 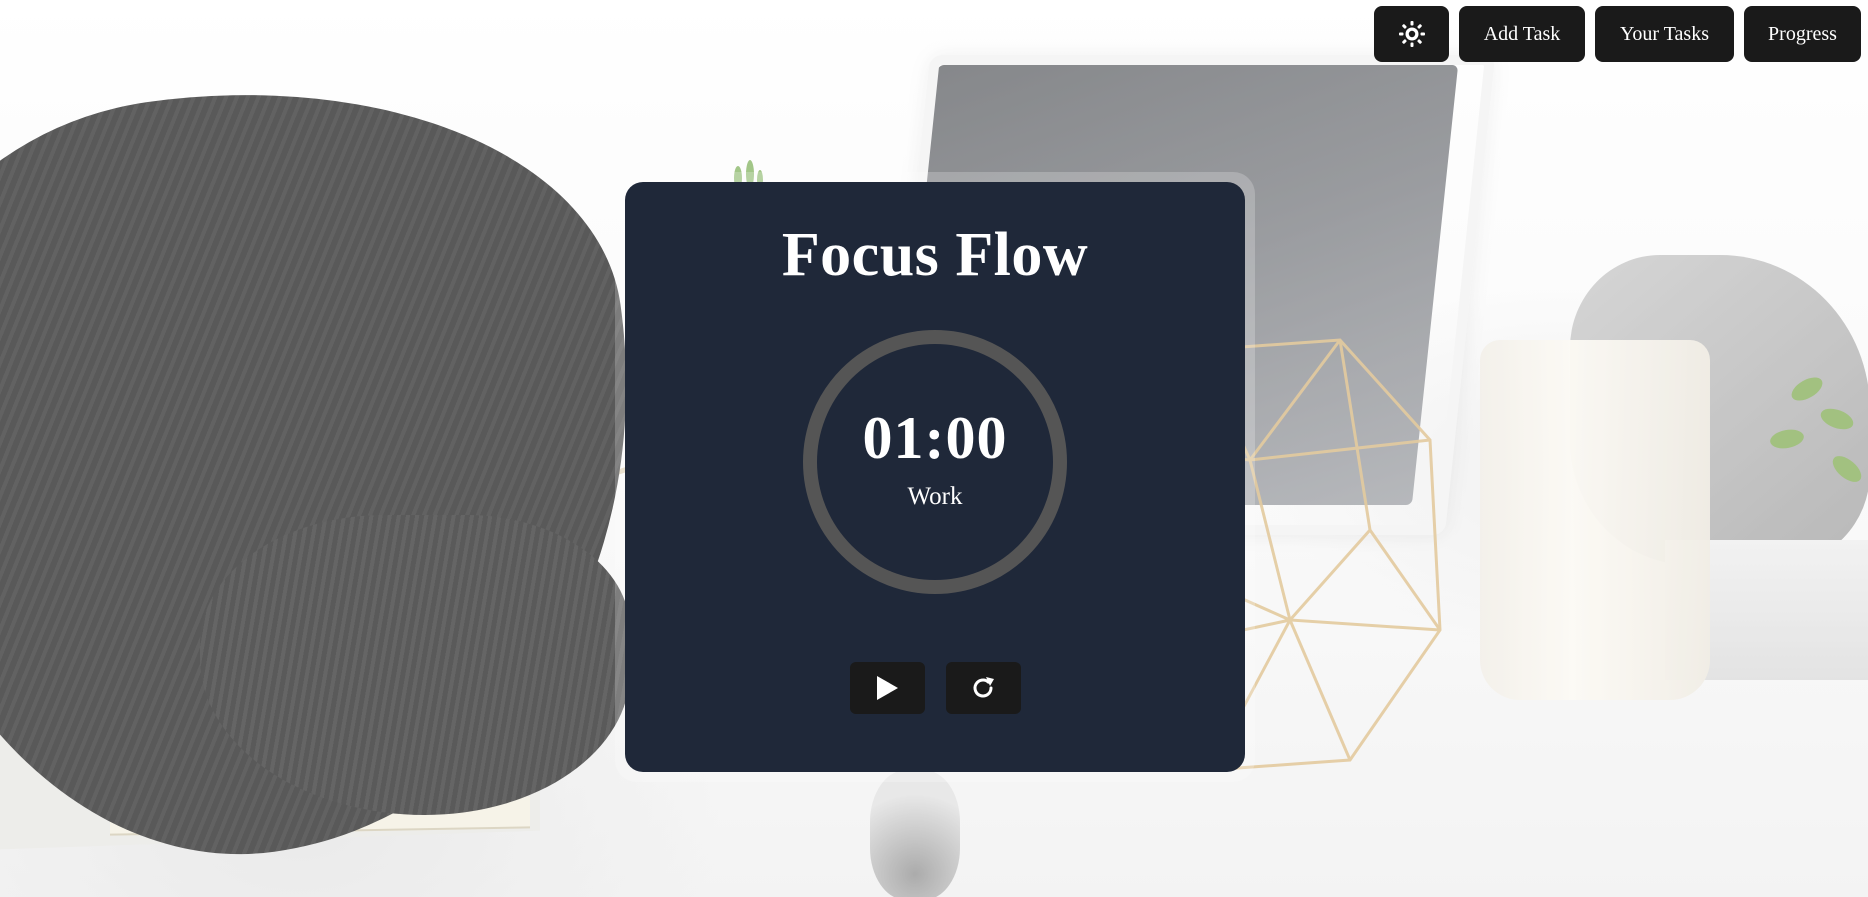 I want to click on add-task-label: Add Task, so click(x=1522, y=33).